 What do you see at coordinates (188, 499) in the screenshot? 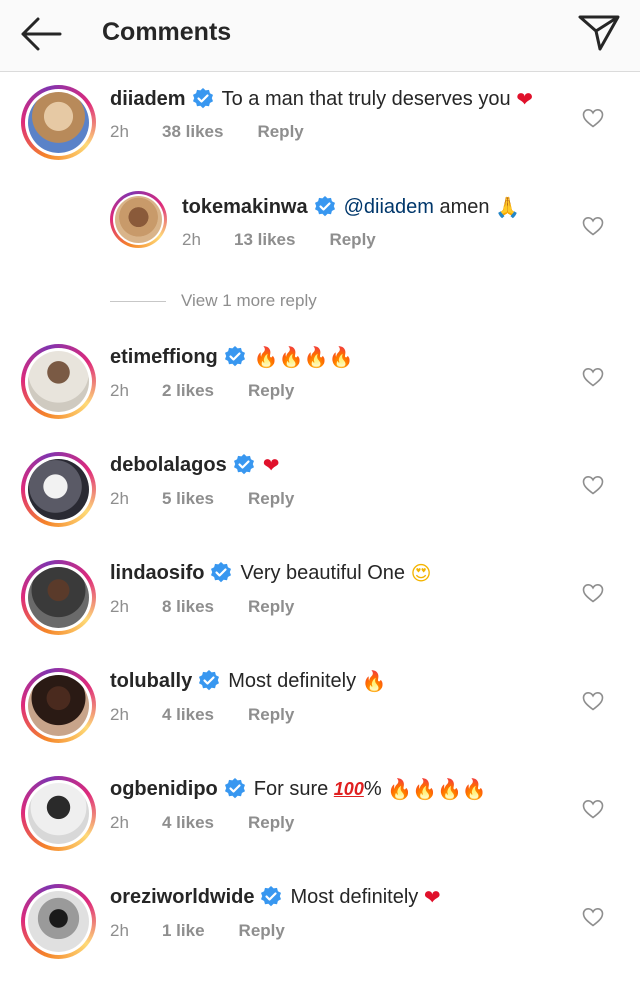
I see `comment-likes: 5 likes` at bounding box center [188, 499].